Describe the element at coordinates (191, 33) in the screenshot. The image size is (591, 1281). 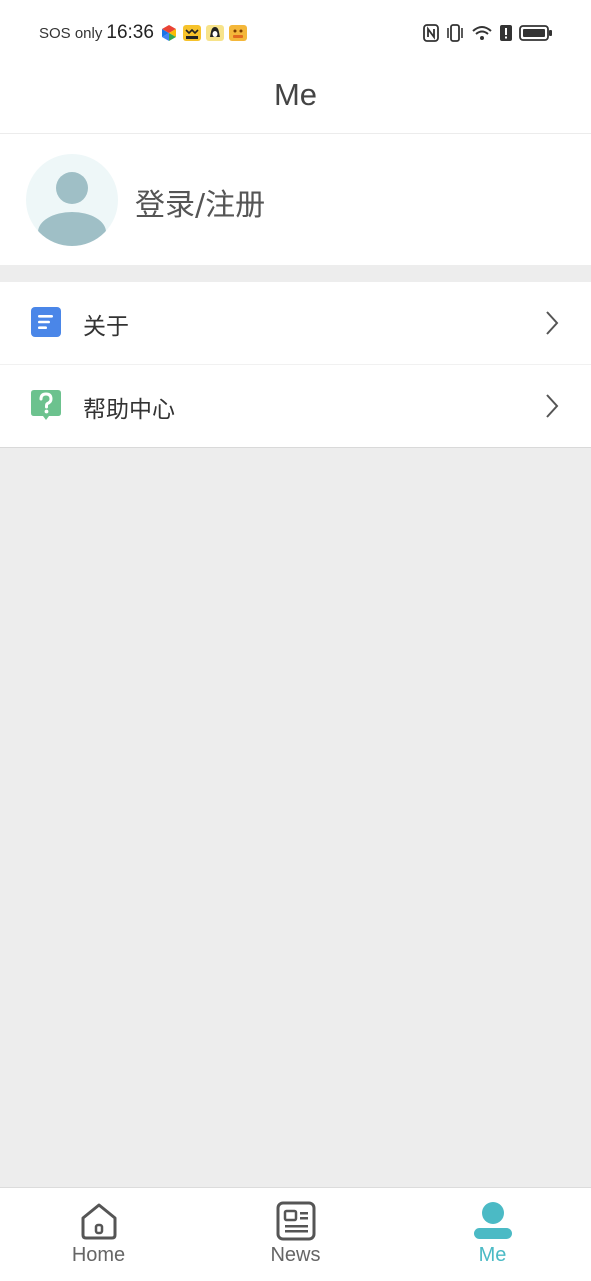
I see `app-icon-yellow-face` at that location.